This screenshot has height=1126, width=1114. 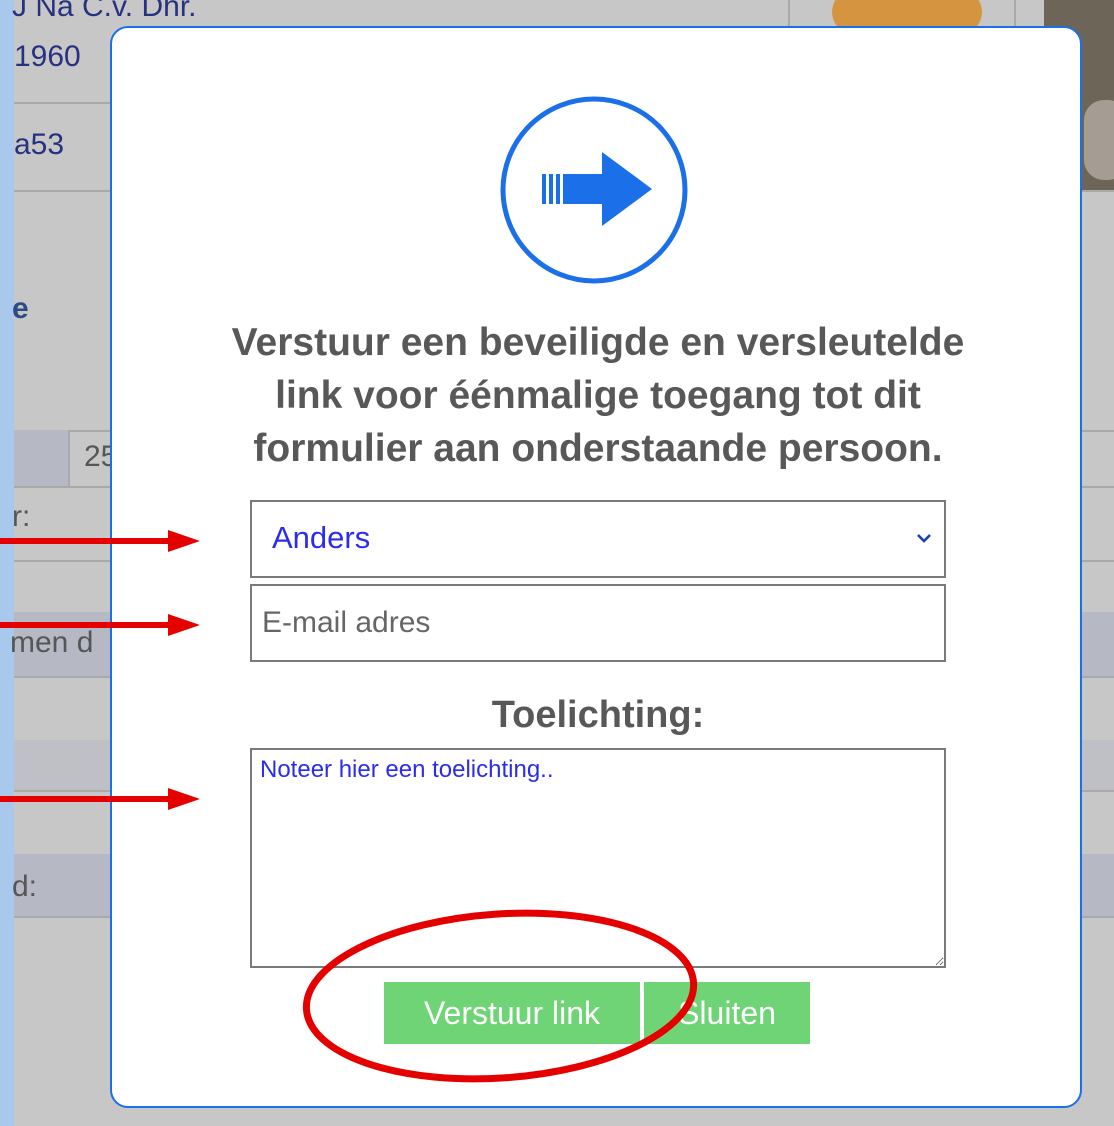 What do you see at coordinates (594, 190) in the screenshot?
I see `arrow-right-circle-icon` at bounding box center [594, 190].